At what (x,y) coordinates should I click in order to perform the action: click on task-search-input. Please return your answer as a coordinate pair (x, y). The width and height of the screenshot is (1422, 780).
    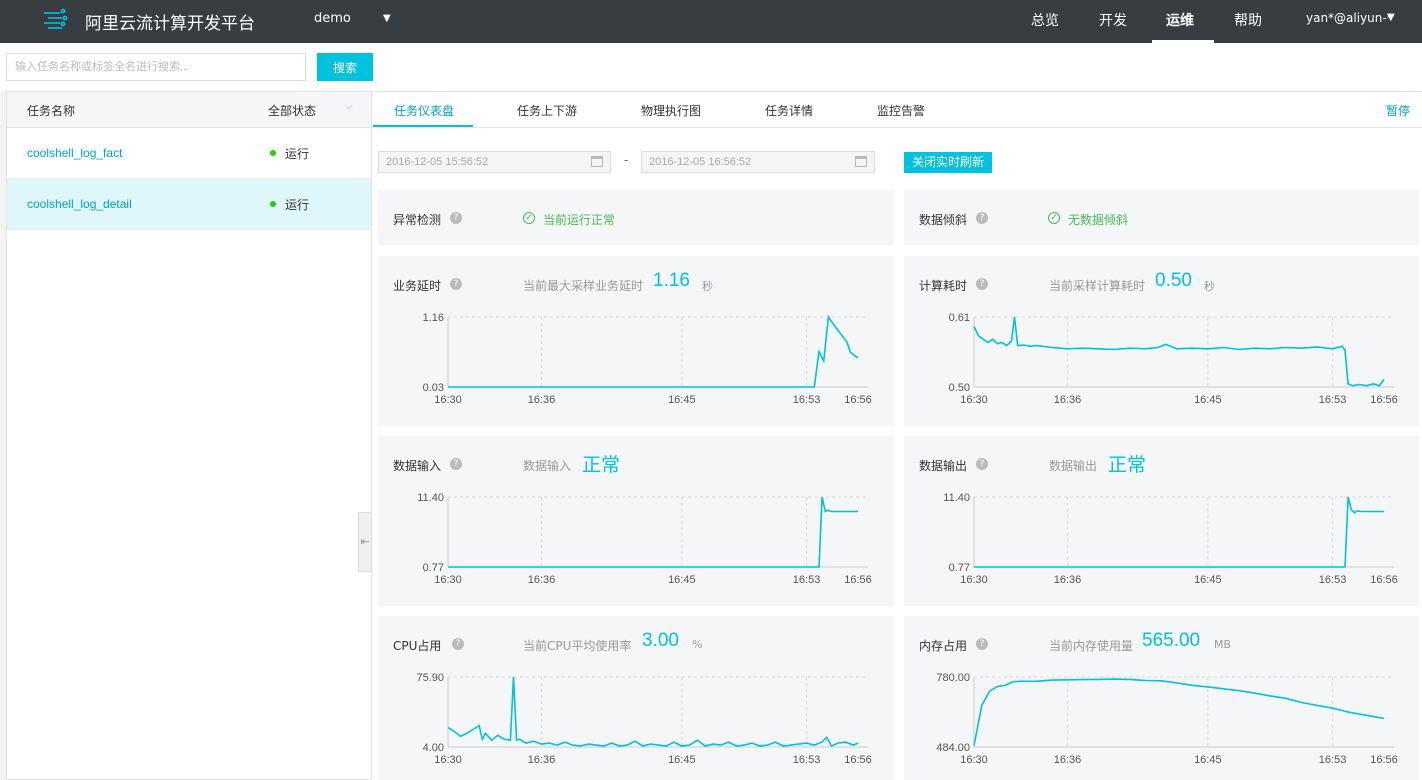
    Looking at the image, I should click on (156, 67).